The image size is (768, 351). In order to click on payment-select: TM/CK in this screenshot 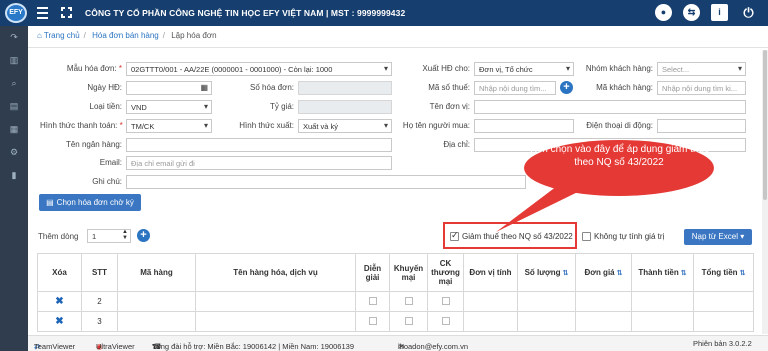, I will do `click(169, 126)`.